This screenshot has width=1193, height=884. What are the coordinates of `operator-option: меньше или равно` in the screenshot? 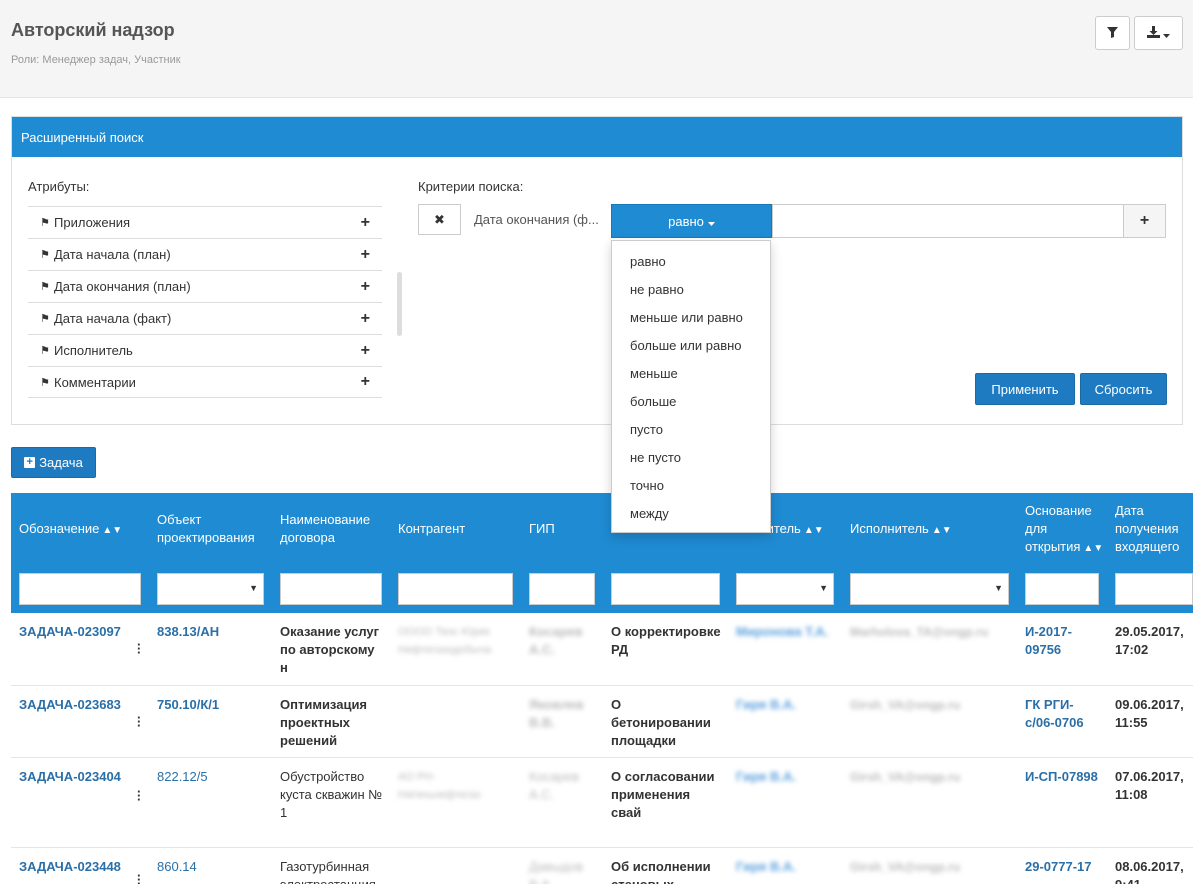 It's located at (691, 318).